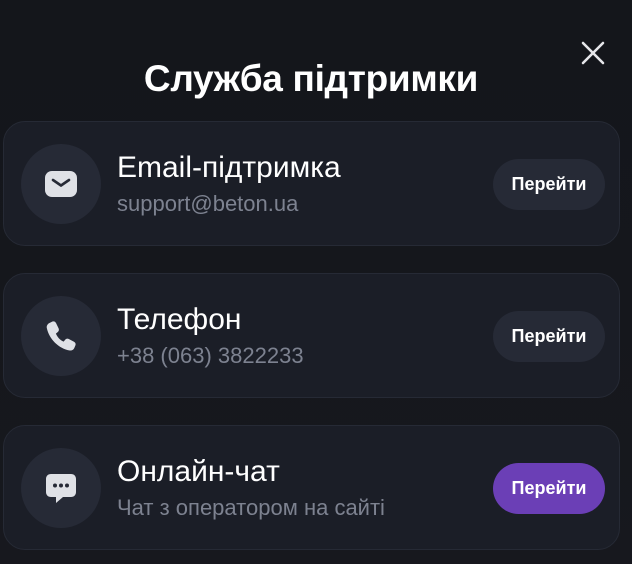  I want to click on go-button-phone: Перейти, so click(549, 336).